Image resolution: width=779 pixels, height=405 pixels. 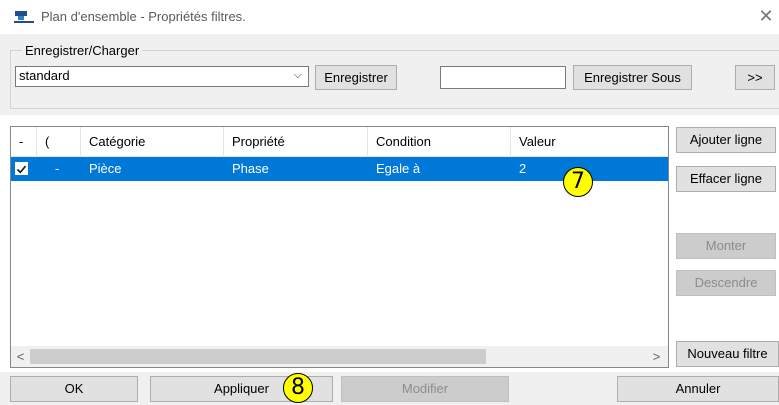 I want to click on checkmark-icon, so click(x=21, y=169).